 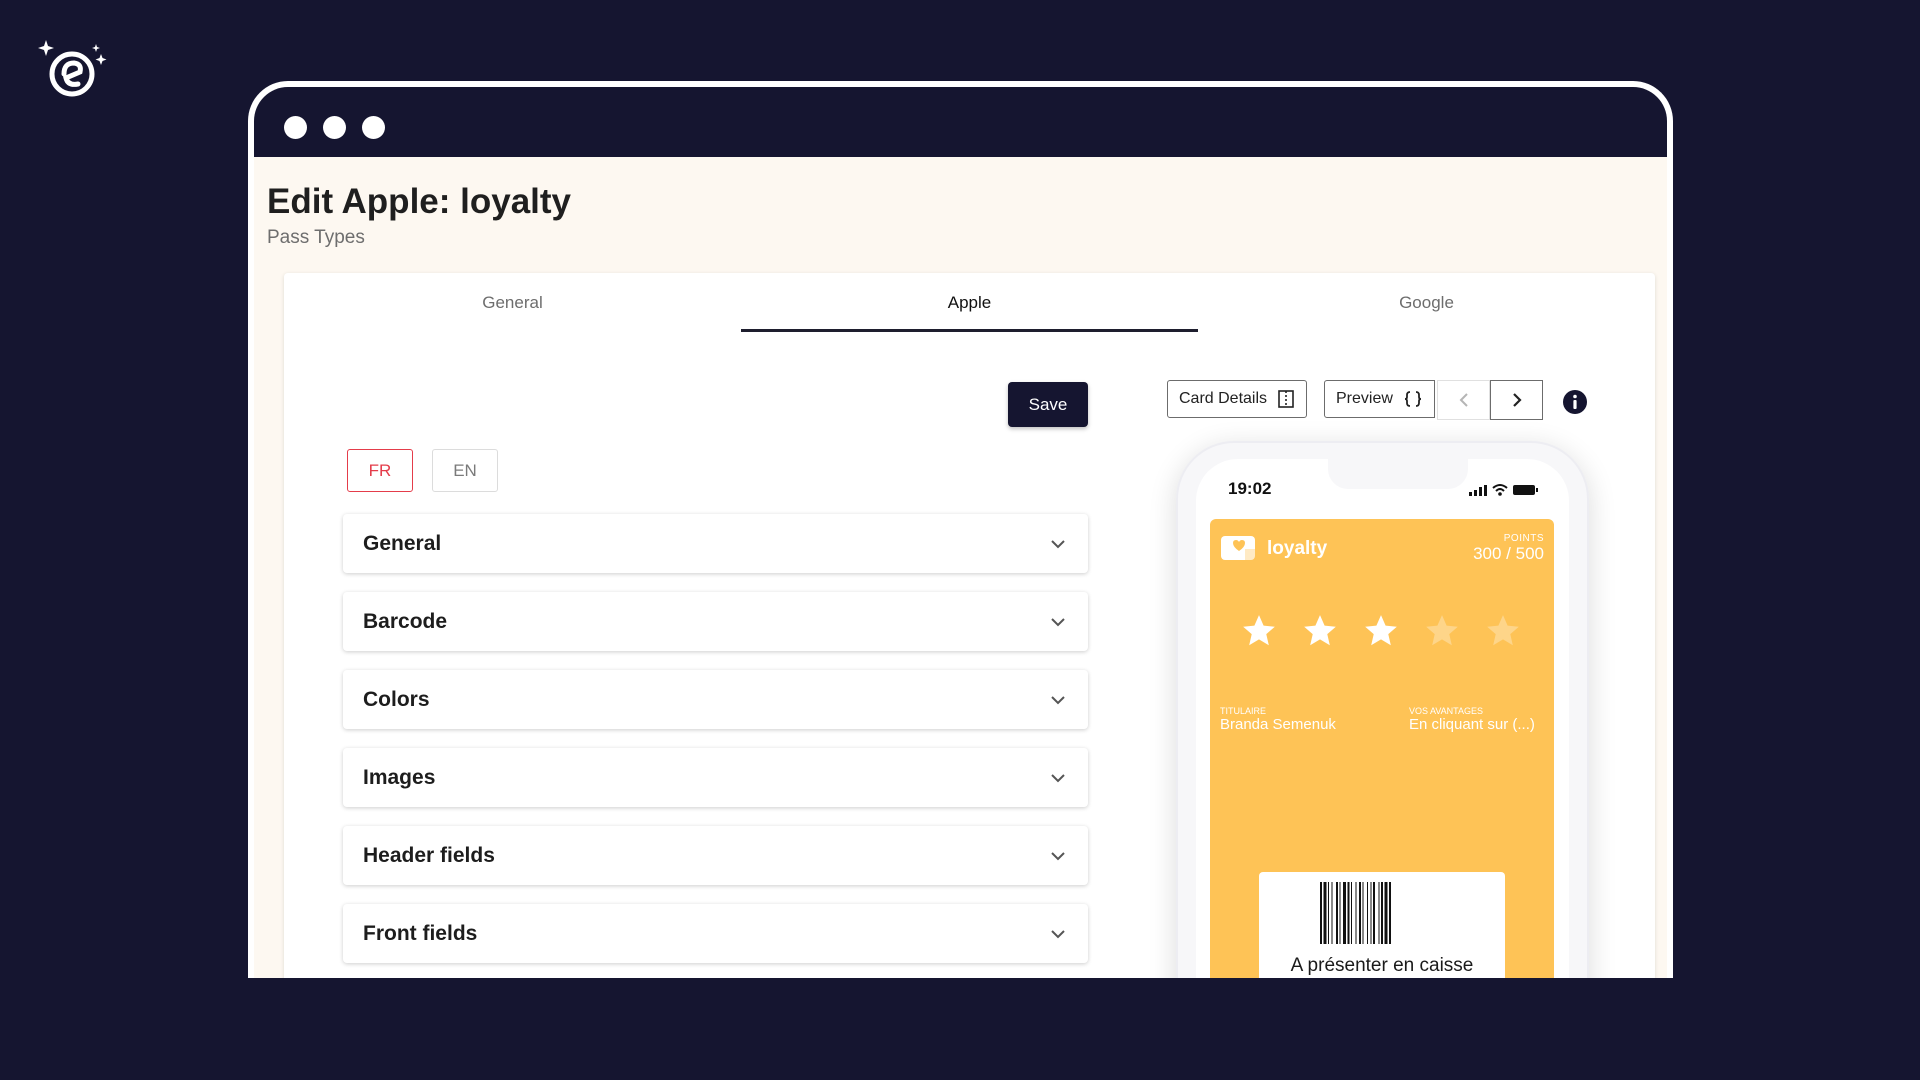 I want to click on window-titlebar, so click(x=960, y=122).